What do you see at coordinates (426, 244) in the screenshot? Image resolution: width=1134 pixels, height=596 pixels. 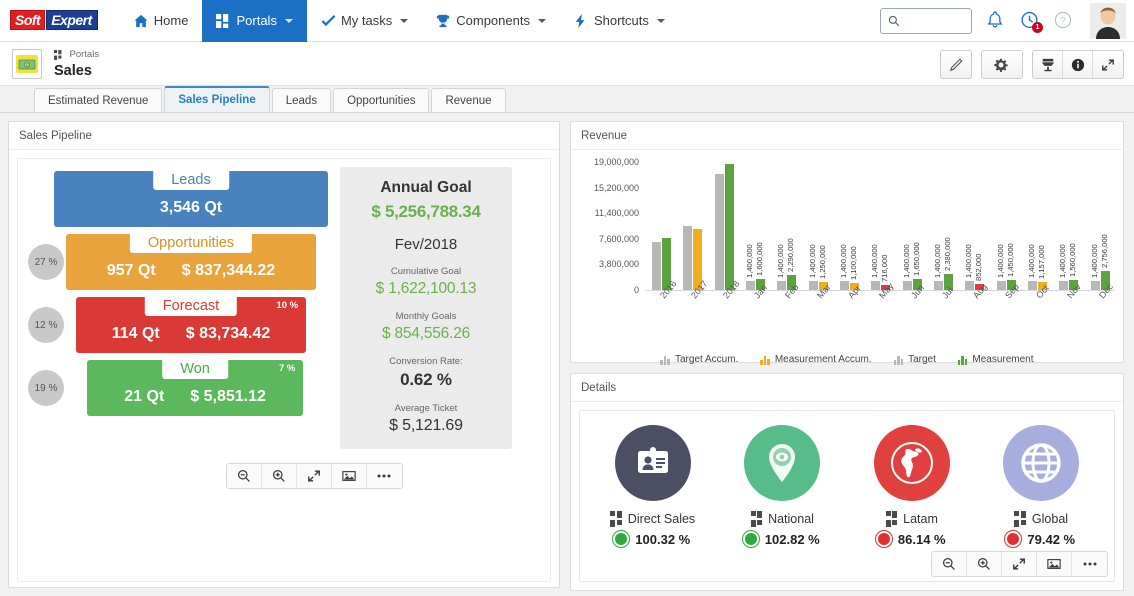 I see `goal-period: Fev/2018` at bounding box center [426, 244].